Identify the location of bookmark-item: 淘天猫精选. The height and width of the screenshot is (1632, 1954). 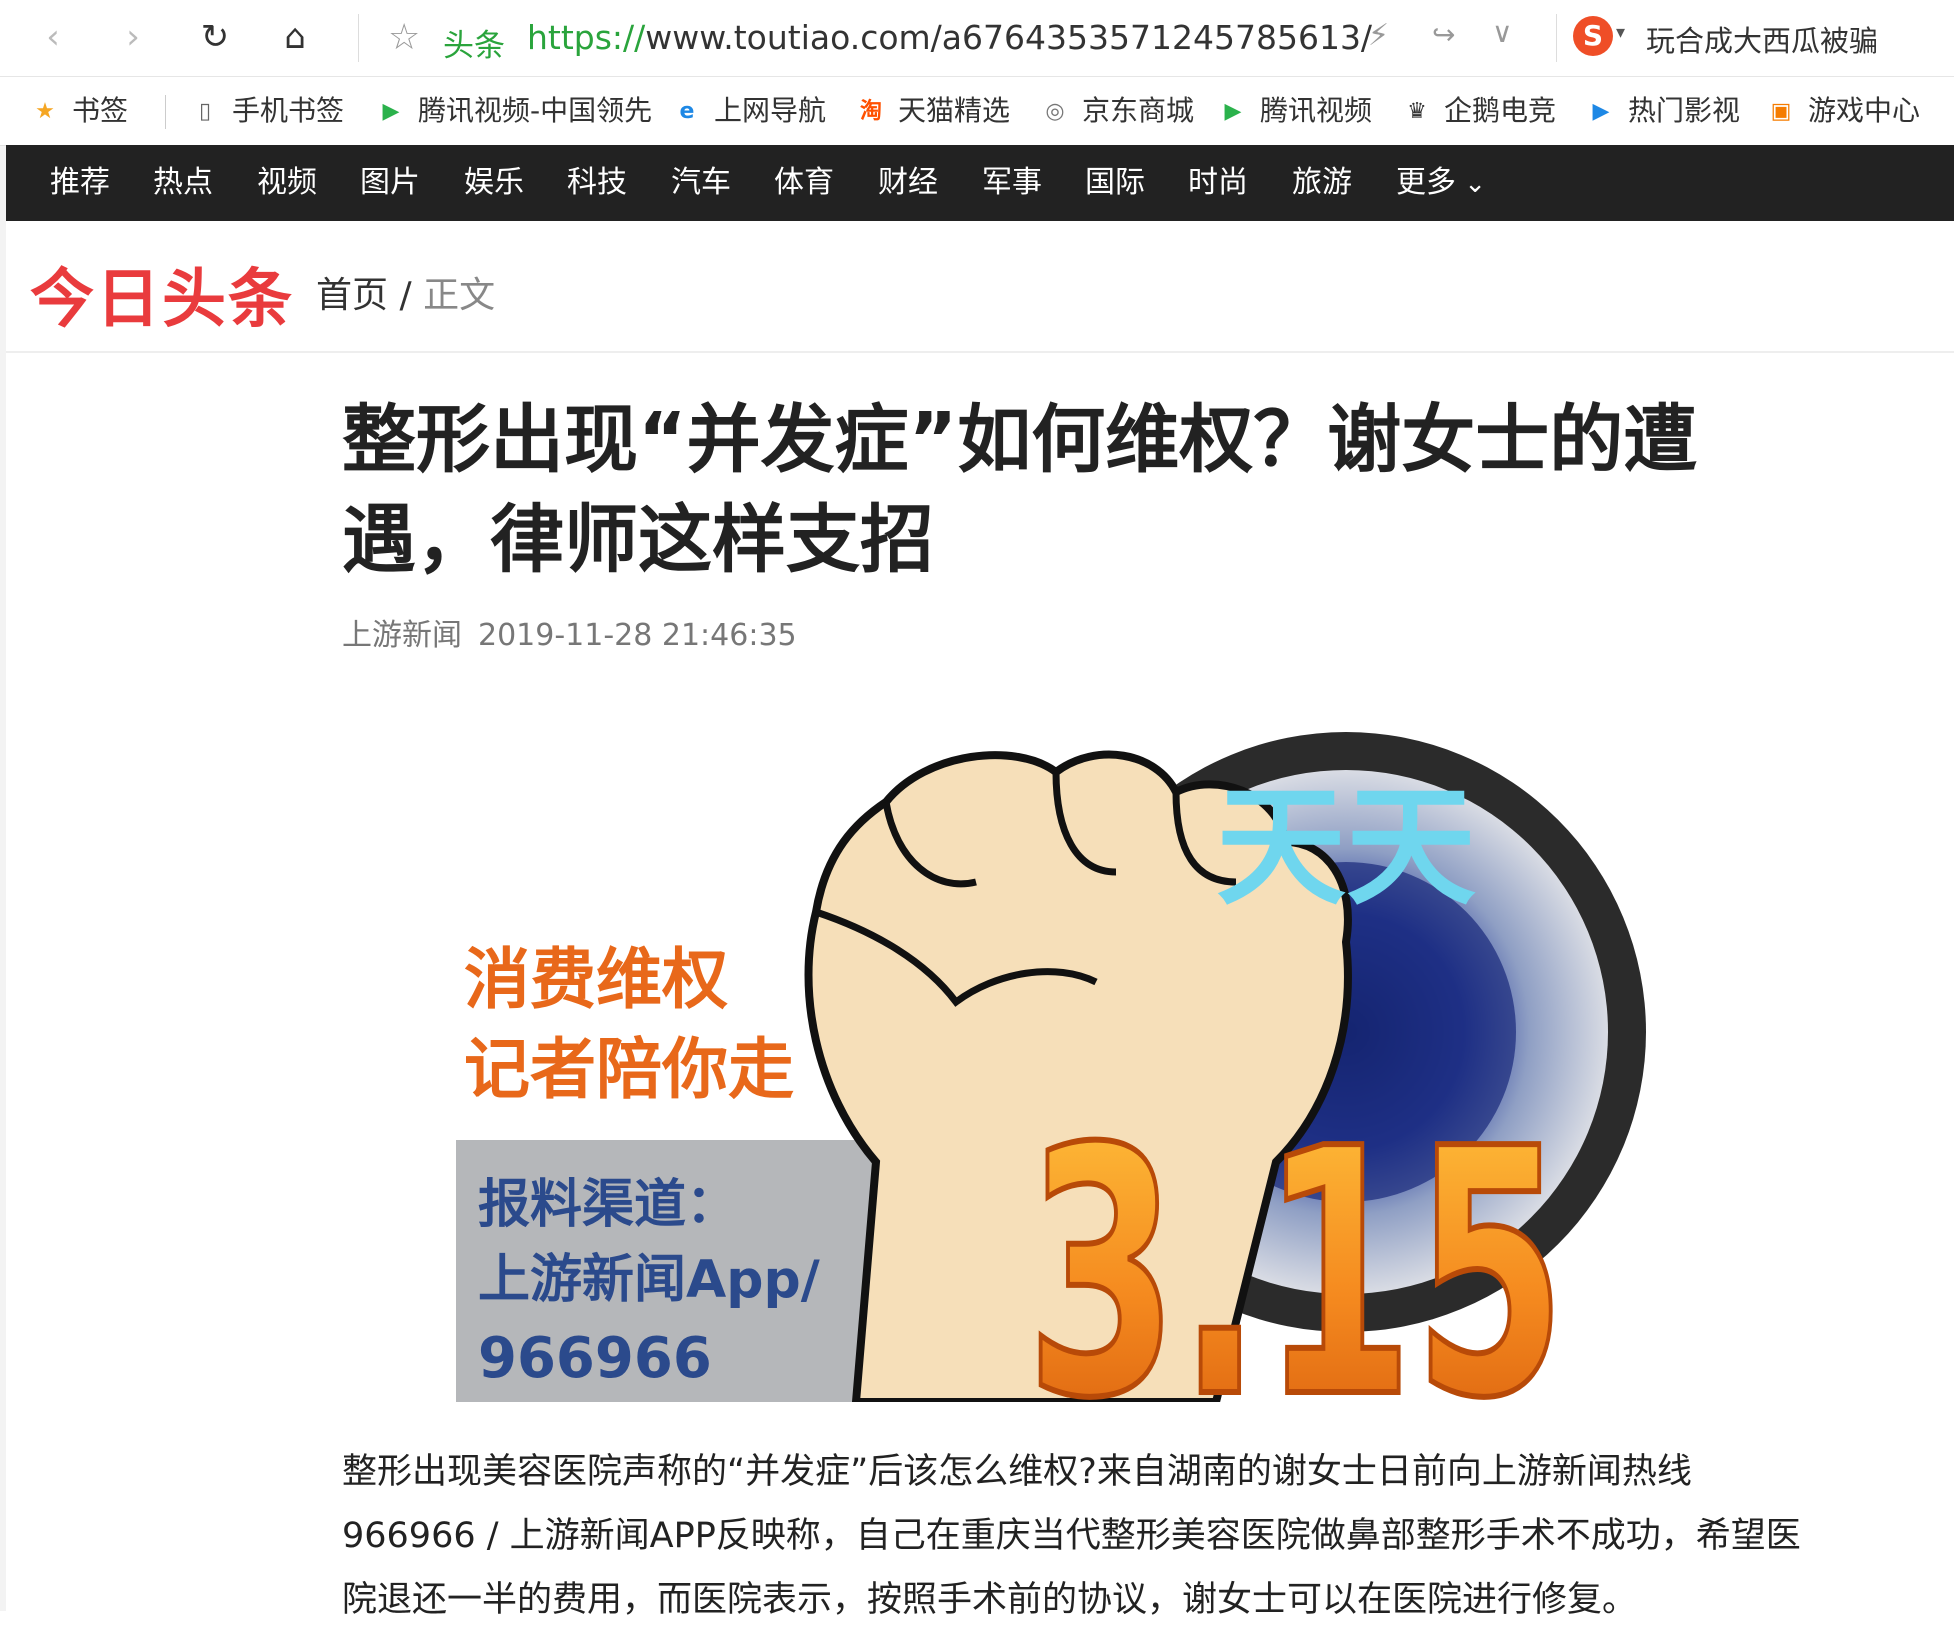
(933, 111).